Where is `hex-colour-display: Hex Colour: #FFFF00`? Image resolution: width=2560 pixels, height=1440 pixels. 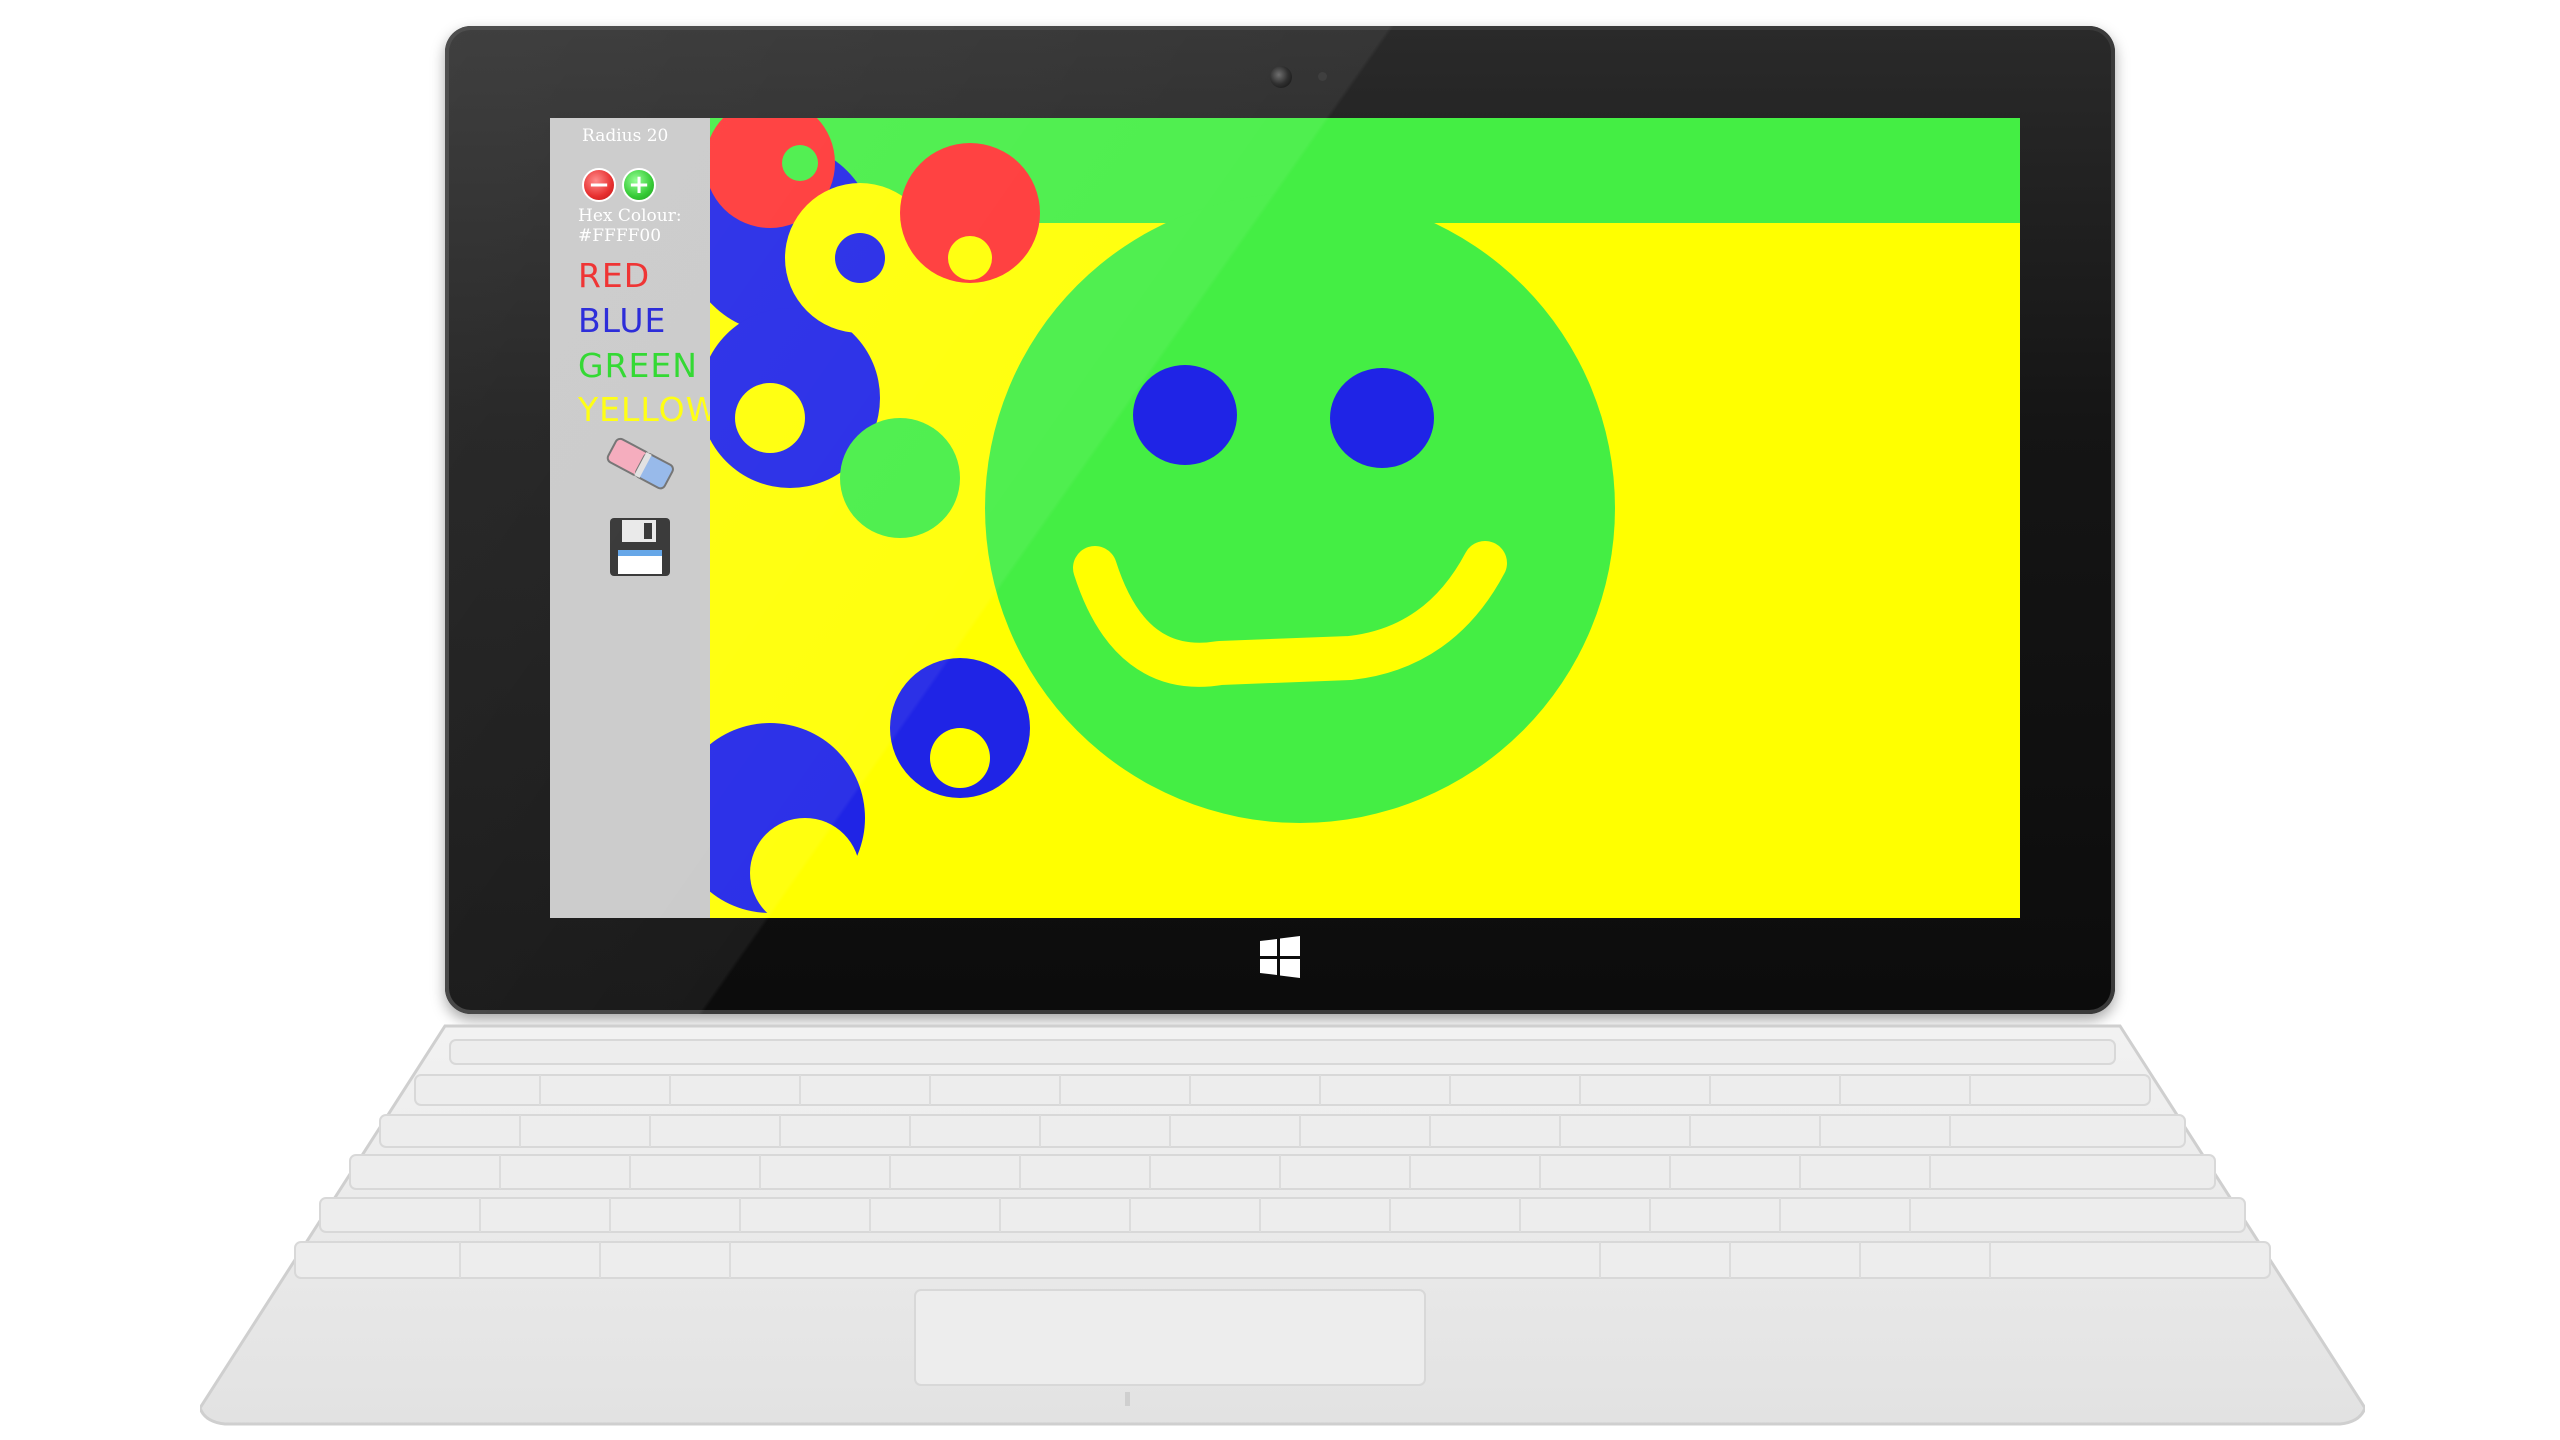
hex-colour-display: Hex Colour: #FFFF00 is located at coordinates (630, 226).